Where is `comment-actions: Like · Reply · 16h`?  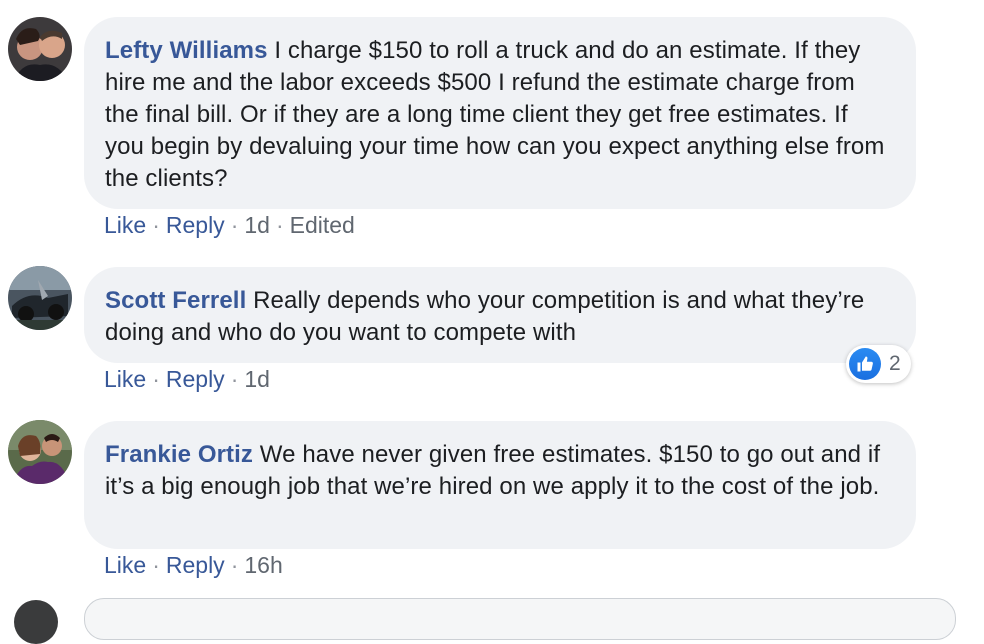 comment-actions: Like · Reply · 16h is located at coordinates (193, 565).